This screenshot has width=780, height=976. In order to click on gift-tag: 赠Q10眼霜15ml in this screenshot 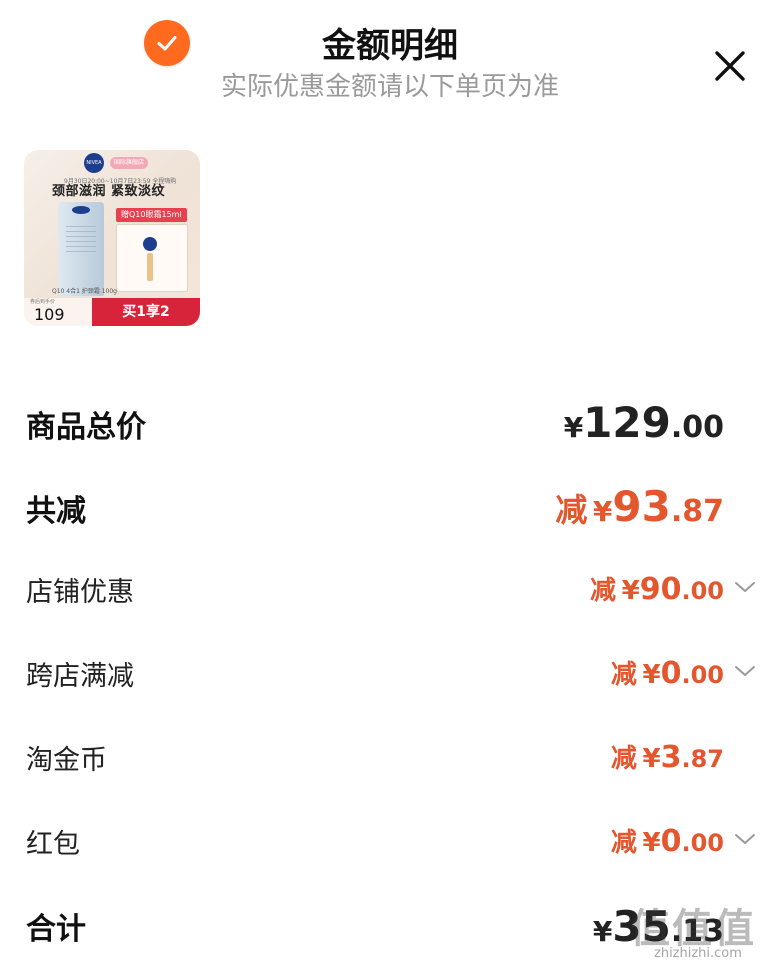, I will do `click(151, 215)`.